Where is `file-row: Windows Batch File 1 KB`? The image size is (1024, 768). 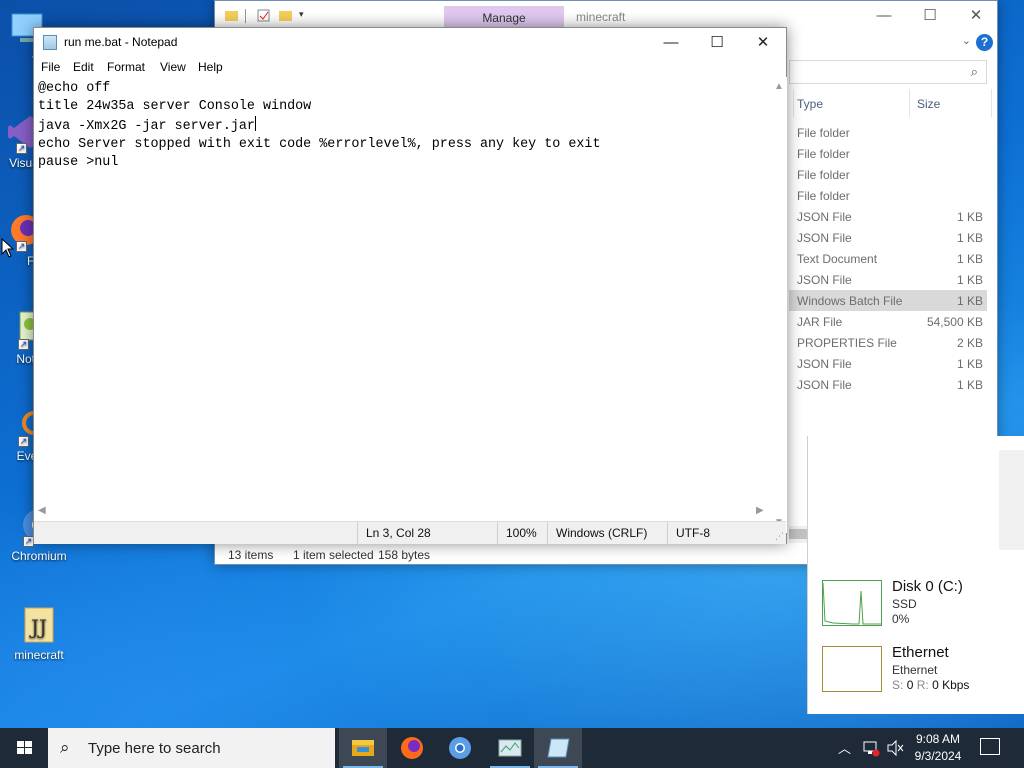 file-row: Windows Batch File 1 KB is located at coordinates (888, 300).